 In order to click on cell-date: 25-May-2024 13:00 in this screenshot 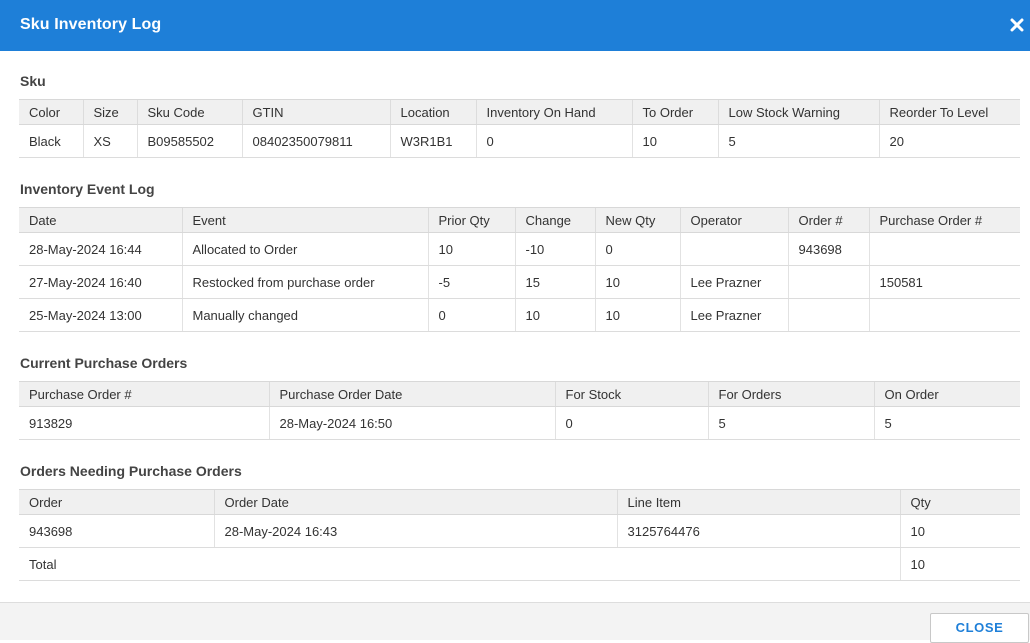, I will do `click(100, 315)`.